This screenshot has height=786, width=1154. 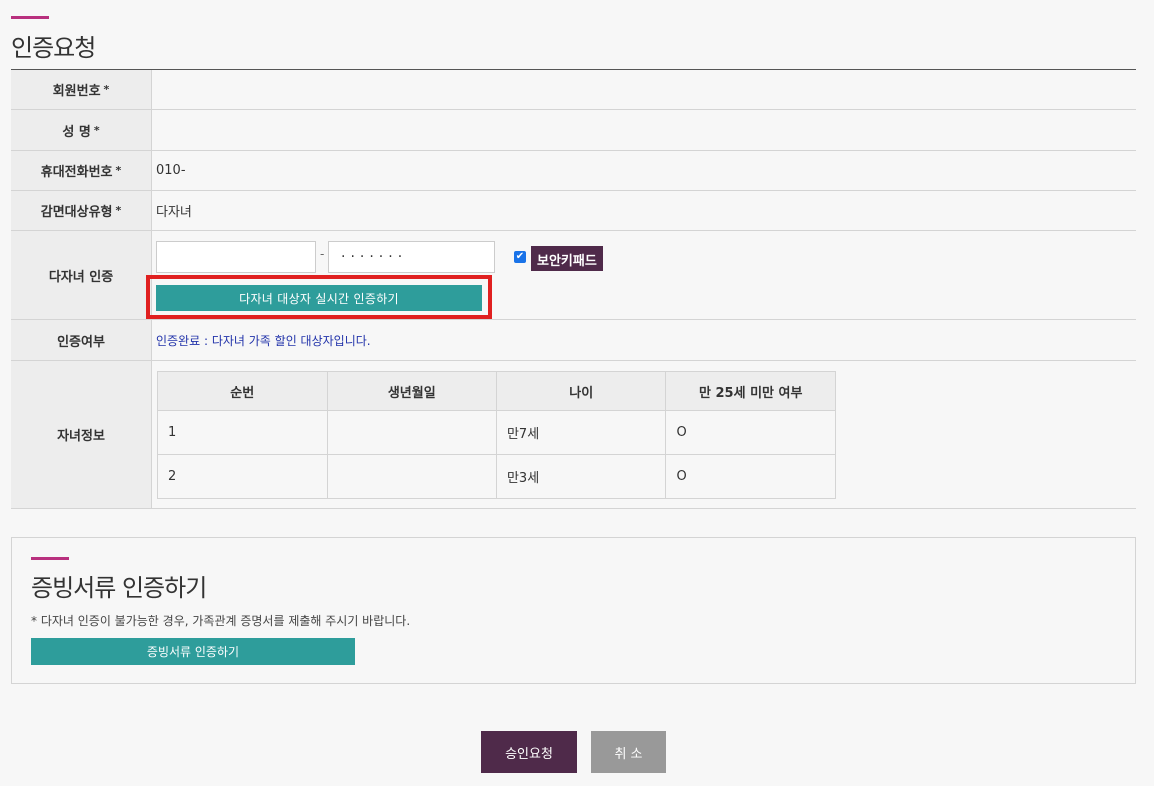 I want to click on cell-seq: 1, so click(x=242, y=432).